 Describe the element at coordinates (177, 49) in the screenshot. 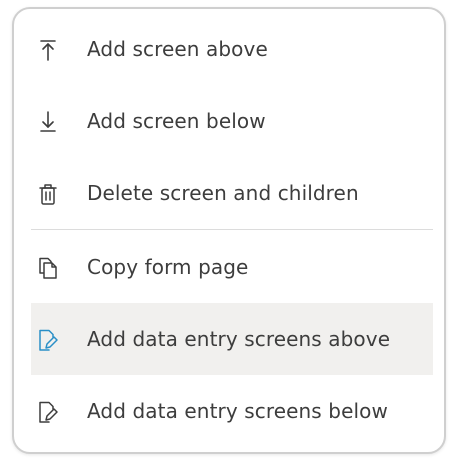

I see `menu-item-label: Add screen above` at that location.